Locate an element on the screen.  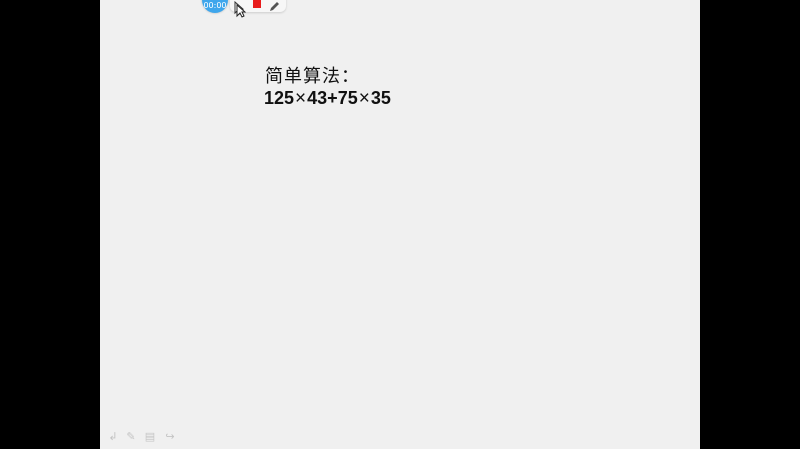
operand-35: 35 is located at coordinates (380, 98).